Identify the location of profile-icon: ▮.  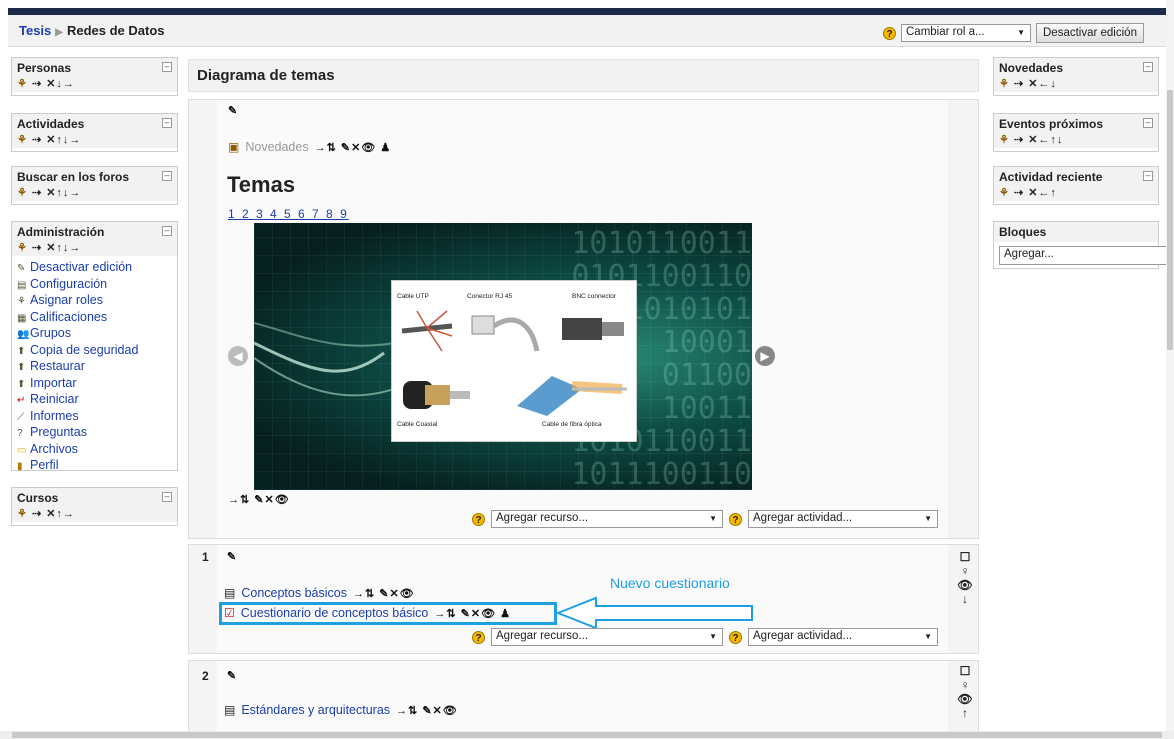
(20, 466).